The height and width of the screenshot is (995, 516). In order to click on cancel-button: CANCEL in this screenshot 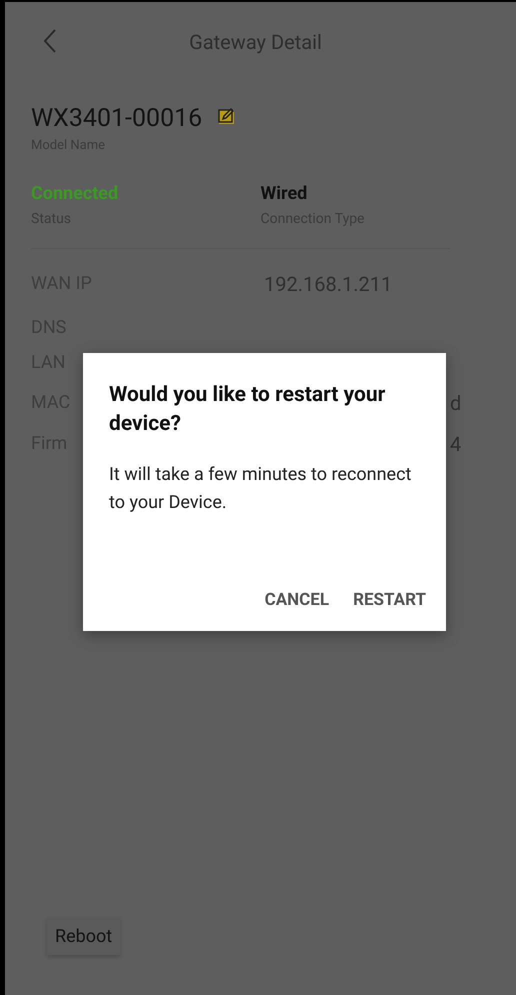, I will do `click(297, 600)`.